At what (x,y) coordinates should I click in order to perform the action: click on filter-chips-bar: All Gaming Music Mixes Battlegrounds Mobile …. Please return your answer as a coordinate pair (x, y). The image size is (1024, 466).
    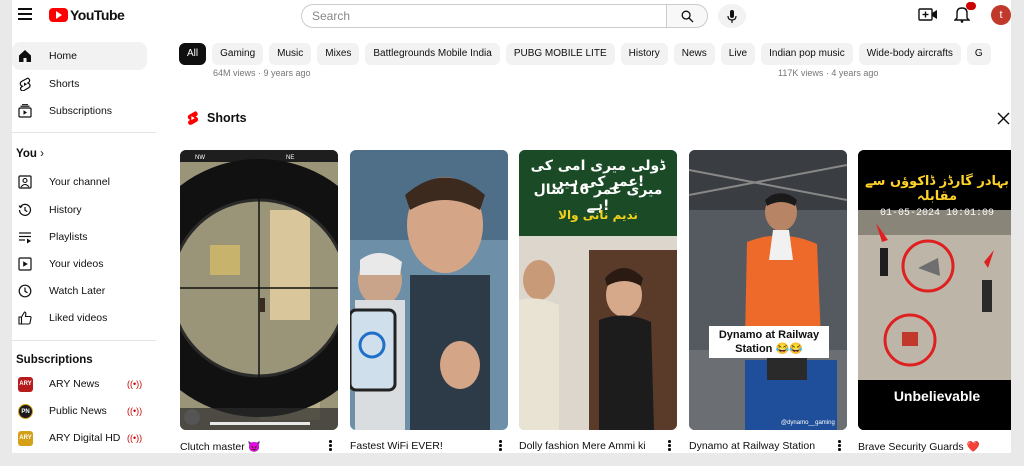
    Looking at the image, I should click on (595, 55).